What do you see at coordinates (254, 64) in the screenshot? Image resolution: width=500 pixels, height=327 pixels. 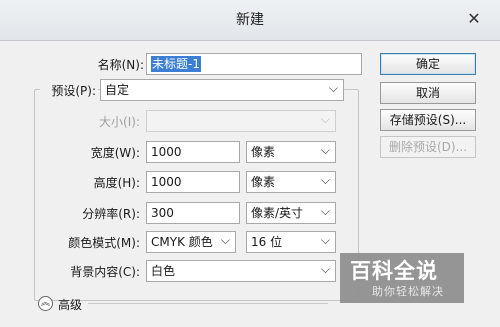 I see `name-field: 未标题-1` at bounding box center [254, 64].